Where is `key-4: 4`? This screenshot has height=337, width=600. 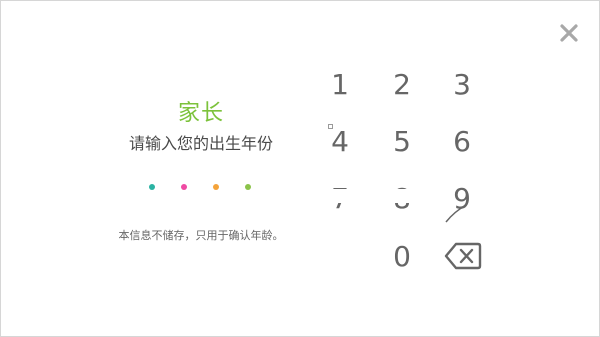
key-4: 4 is located at coordinates (340, 142).